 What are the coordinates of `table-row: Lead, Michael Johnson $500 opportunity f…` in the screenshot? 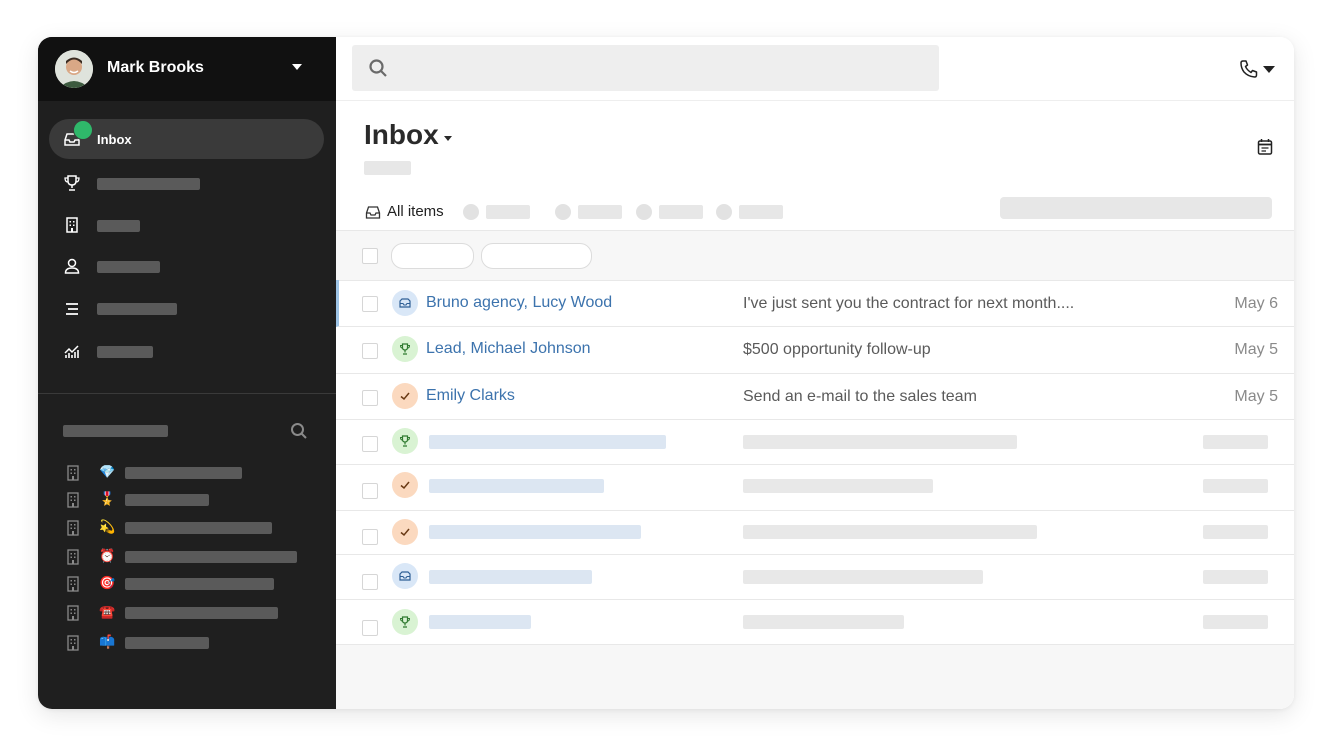 It's located at (815, 350).